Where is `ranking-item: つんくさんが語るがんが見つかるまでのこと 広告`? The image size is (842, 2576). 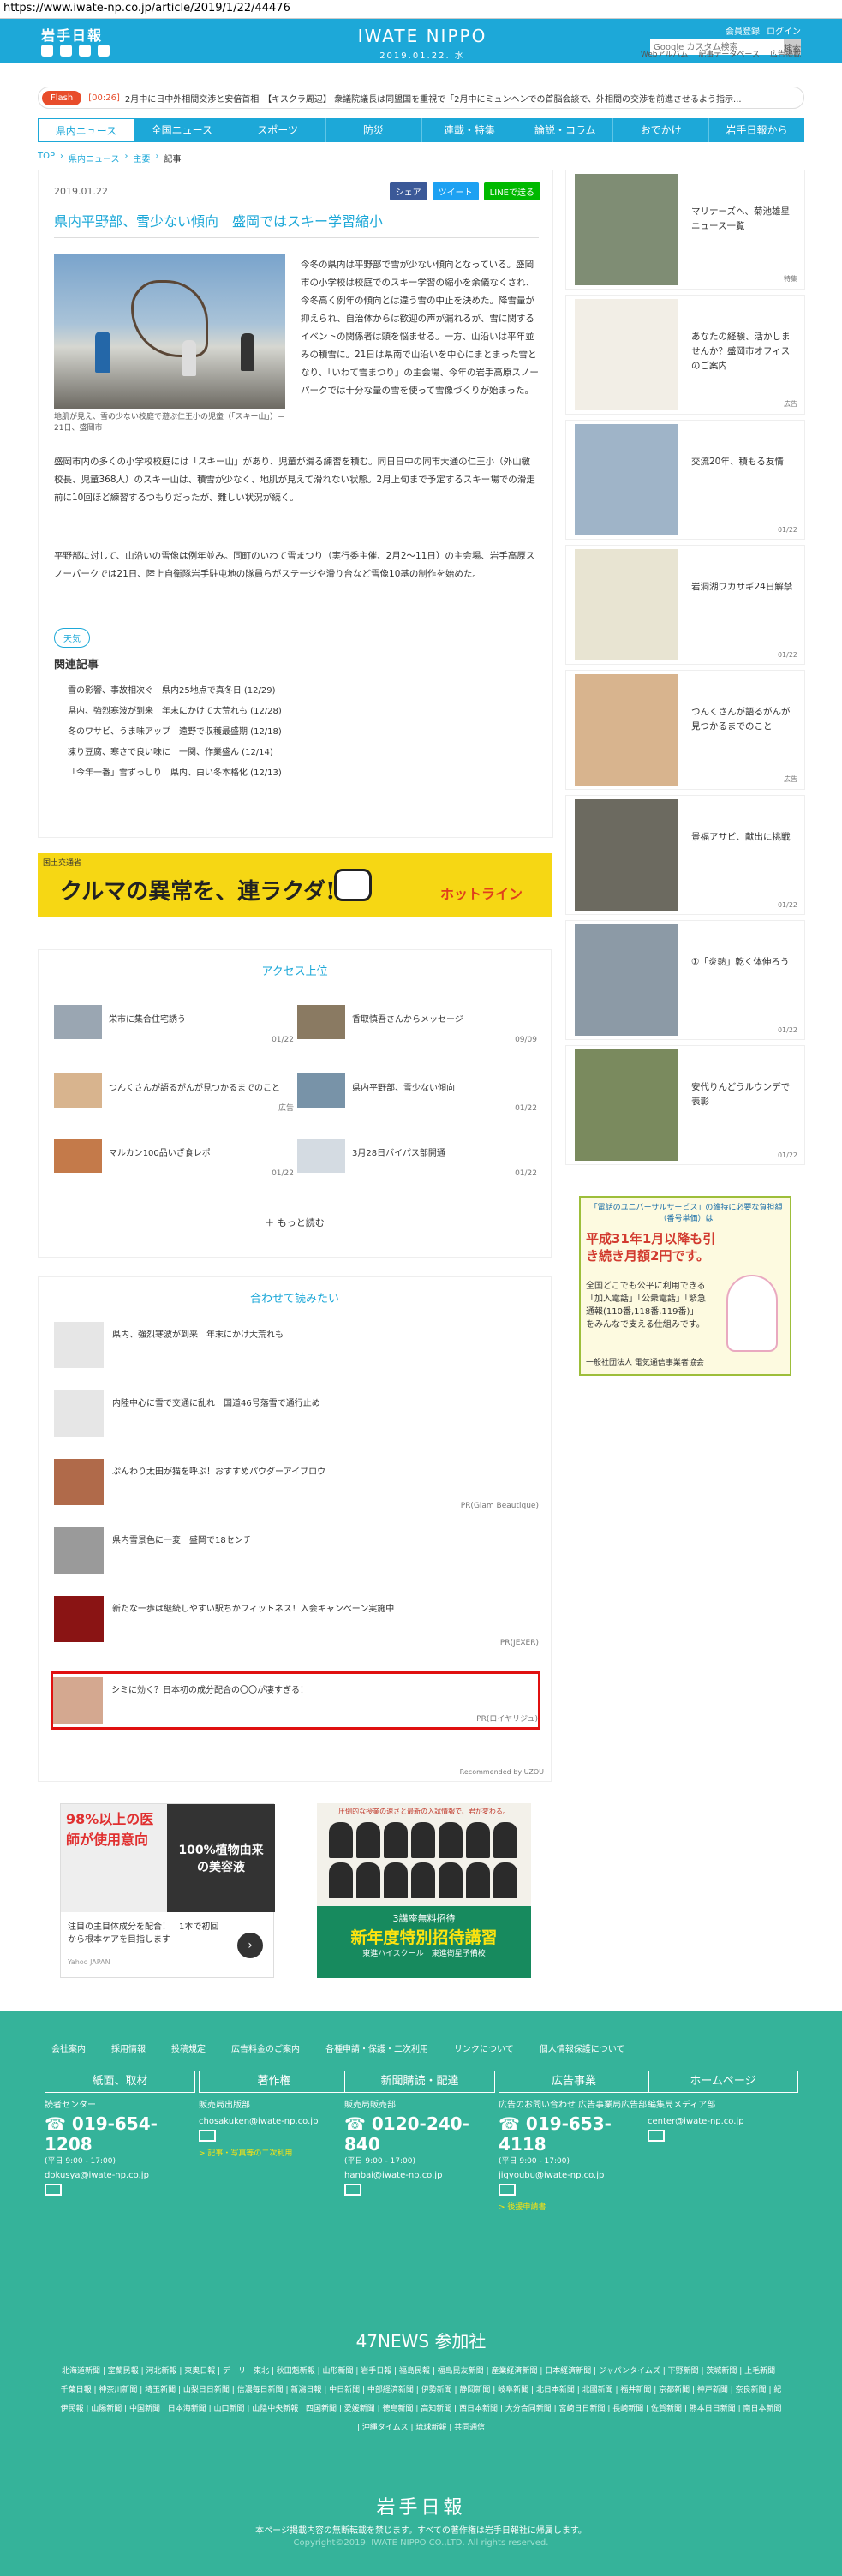 ranking-item: つんくさんが語るがんが見つかるまでのこと 広告 is located at coordinates (174, 1093).